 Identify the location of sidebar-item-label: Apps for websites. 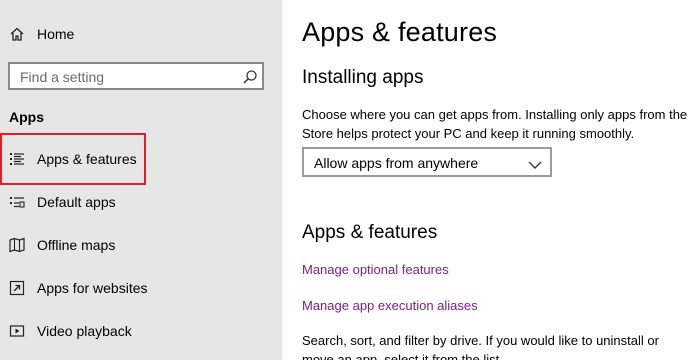
(92, 288).